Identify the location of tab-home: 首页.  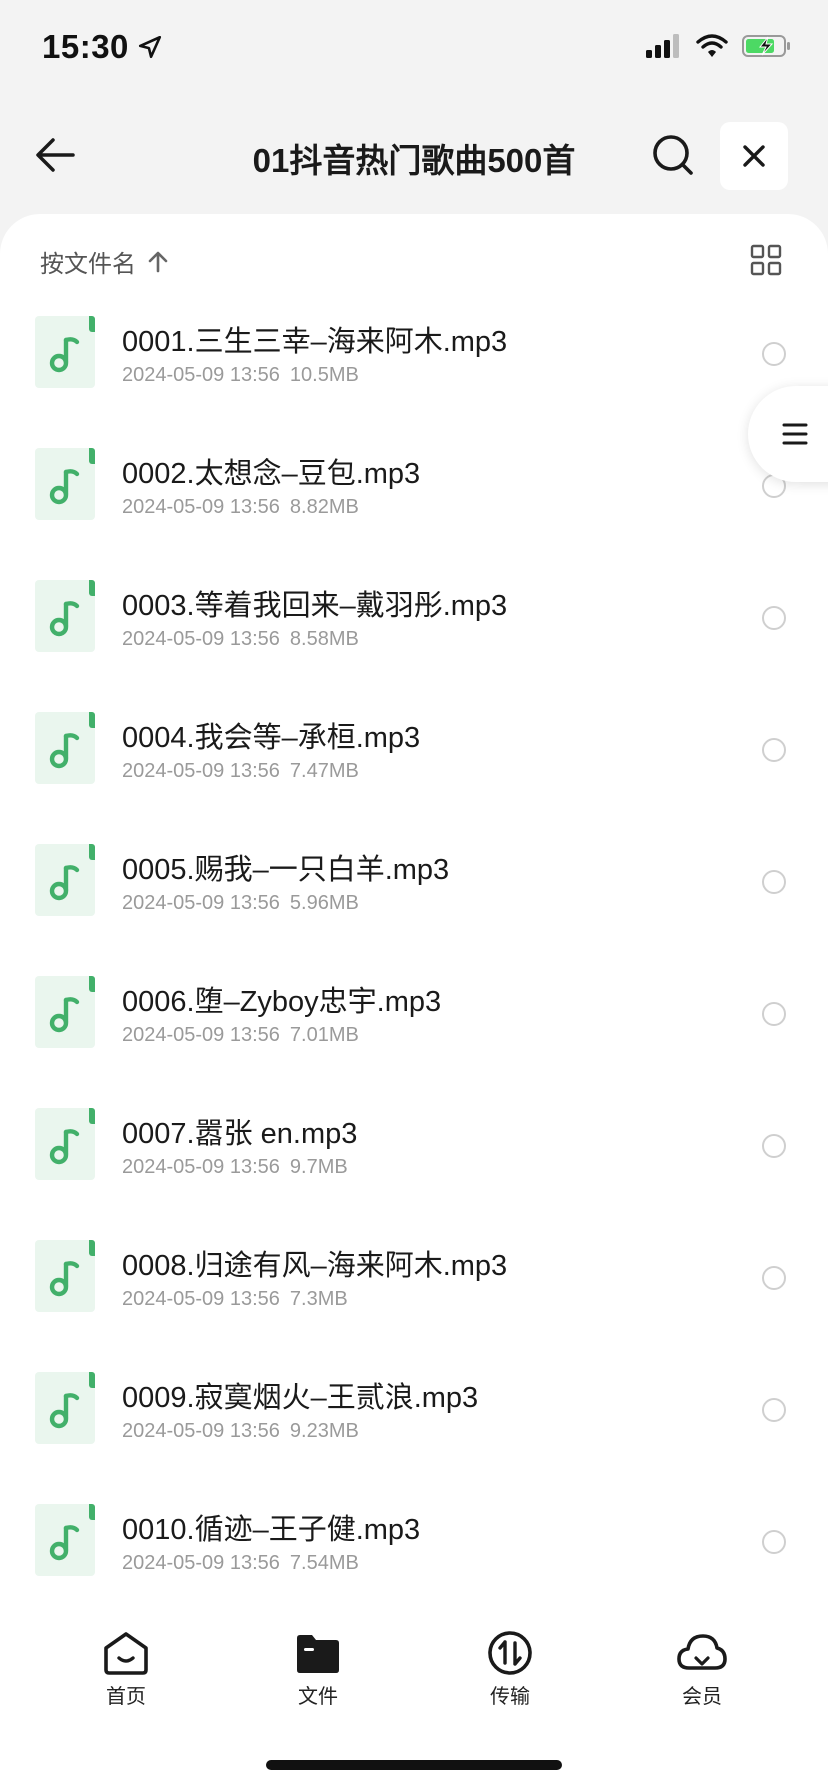
(126, 1669).